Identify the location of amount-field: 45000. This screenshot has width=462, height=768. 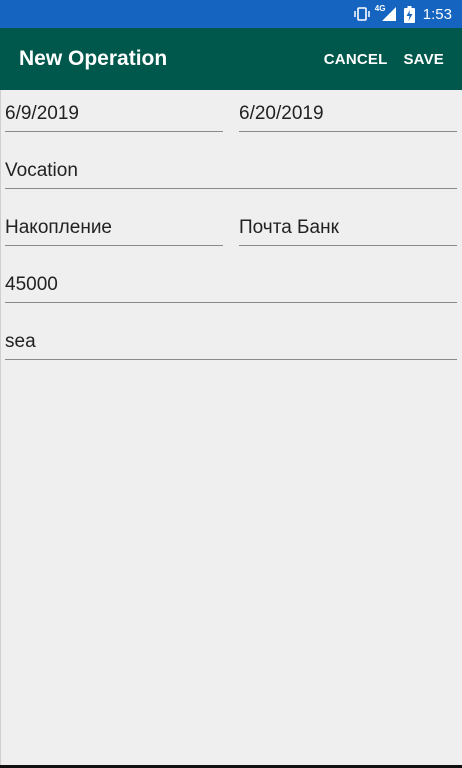
(231, 283).